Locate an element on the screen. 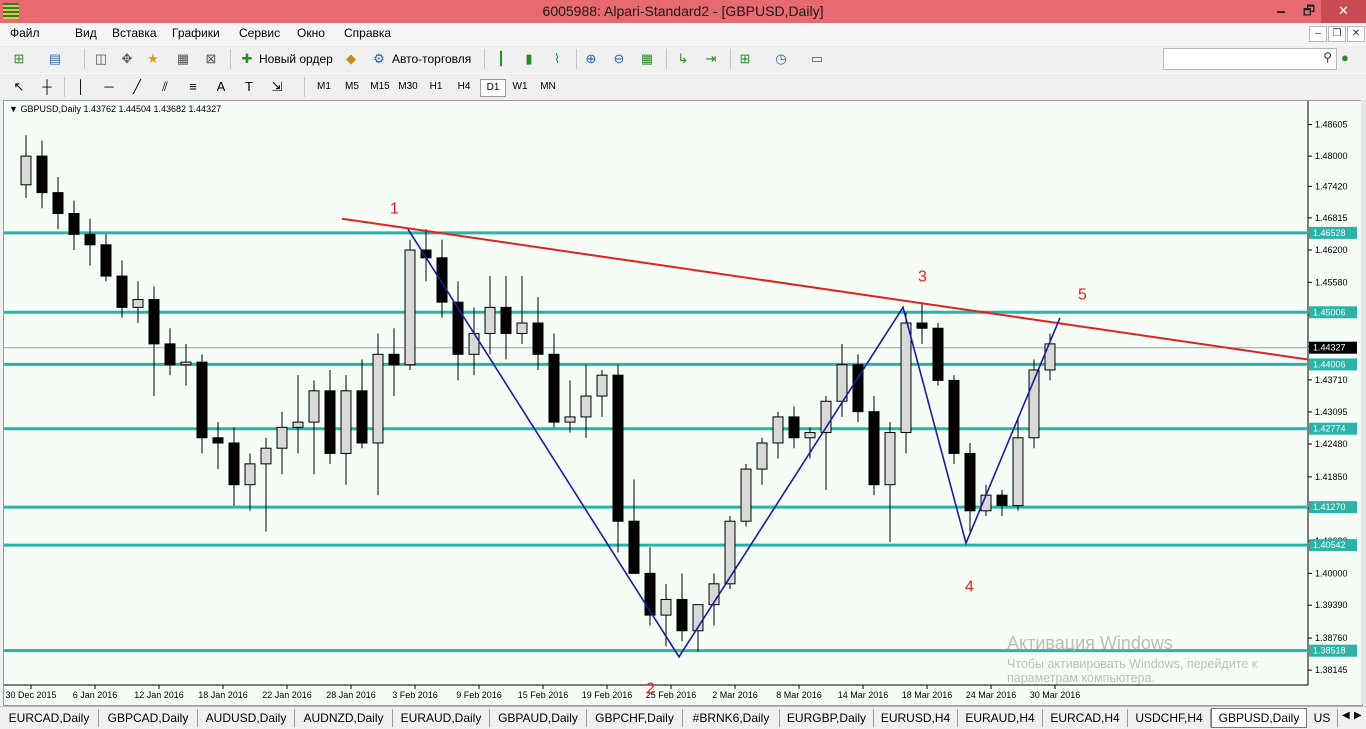 The image size is (1366, 729). tabs-scroll-left-icon: ◀ is located at coordinates (1346, 715).